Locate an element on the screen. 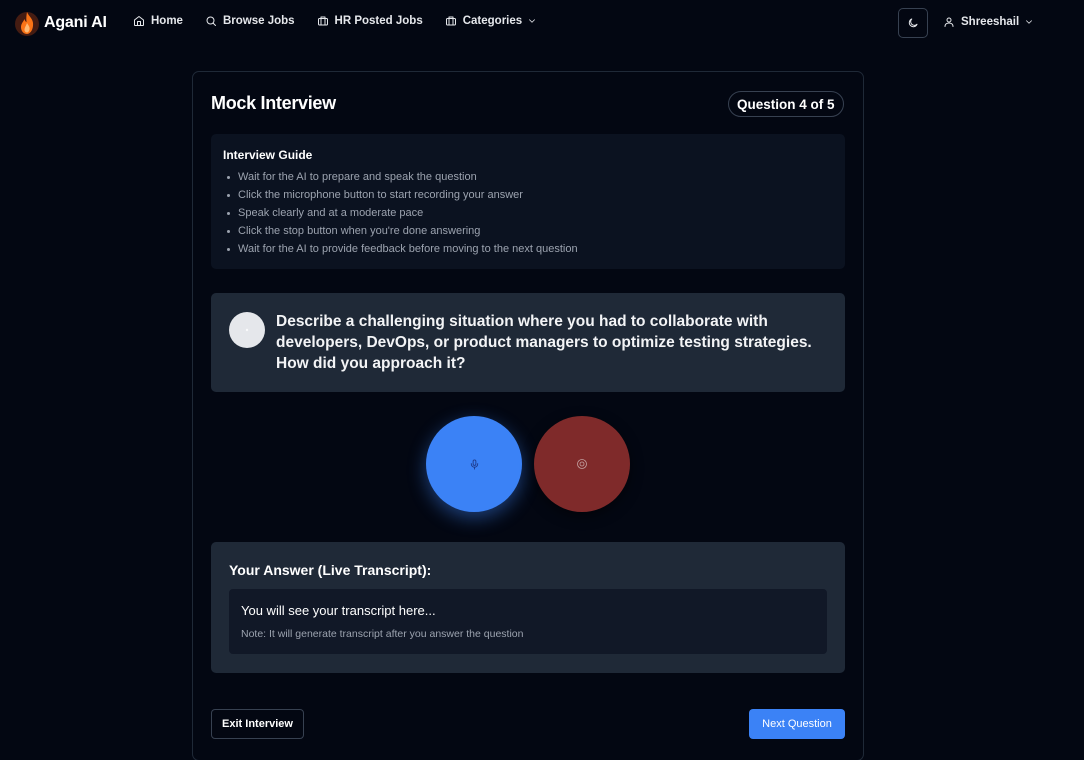 The width and height of the screenshot is (1084, 760). record-button is located at coordinates (474, 464).